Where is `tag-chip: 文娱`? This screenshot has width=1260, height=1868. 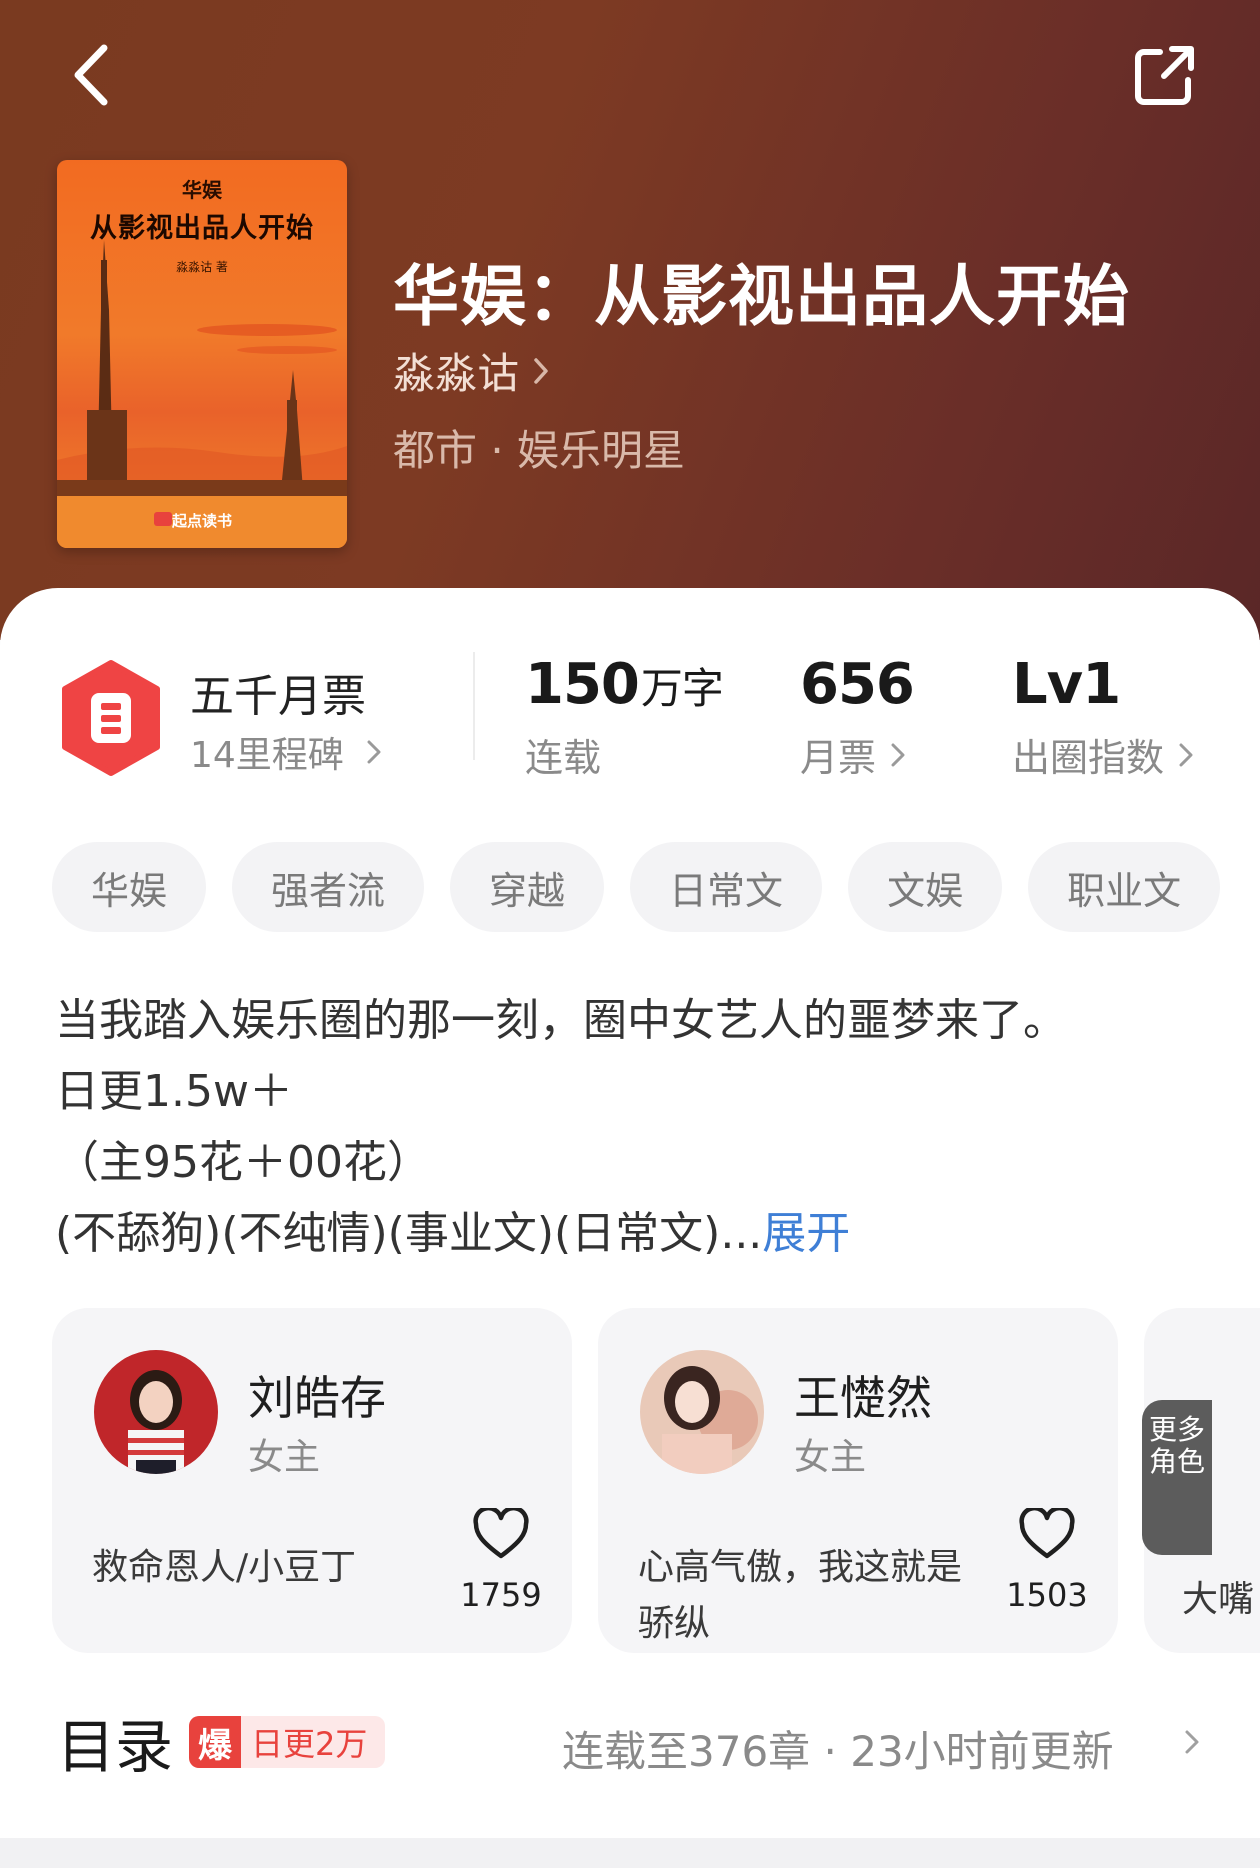
tag-chip: 文娱 is located at coordinates (925, 887).